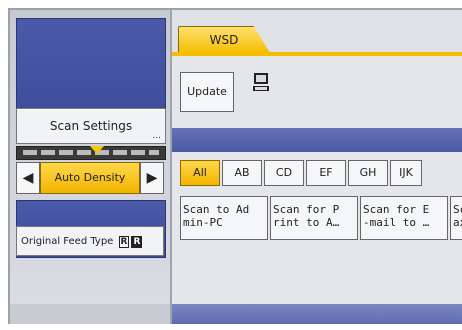 The width and height of the screenshot is (462, 330). I want to click on filter-all-button: All, so click(200, 173).